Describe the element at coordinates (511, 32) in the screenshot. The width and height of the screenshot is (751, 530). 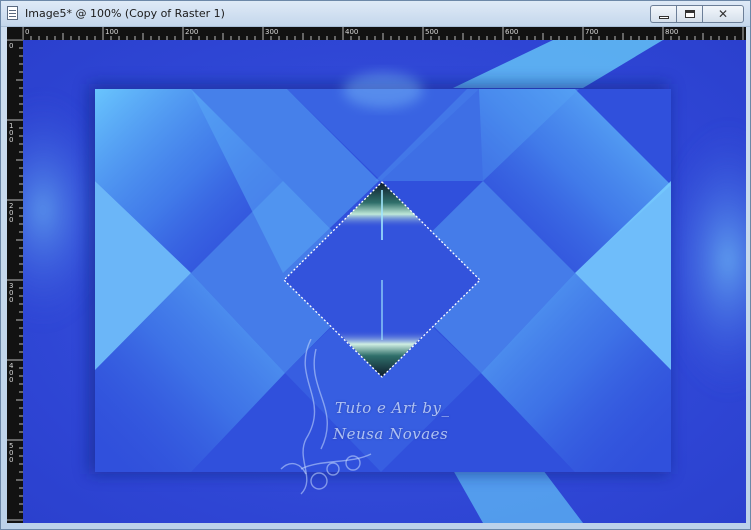
I see `ruler-top-label: 600` at that location.